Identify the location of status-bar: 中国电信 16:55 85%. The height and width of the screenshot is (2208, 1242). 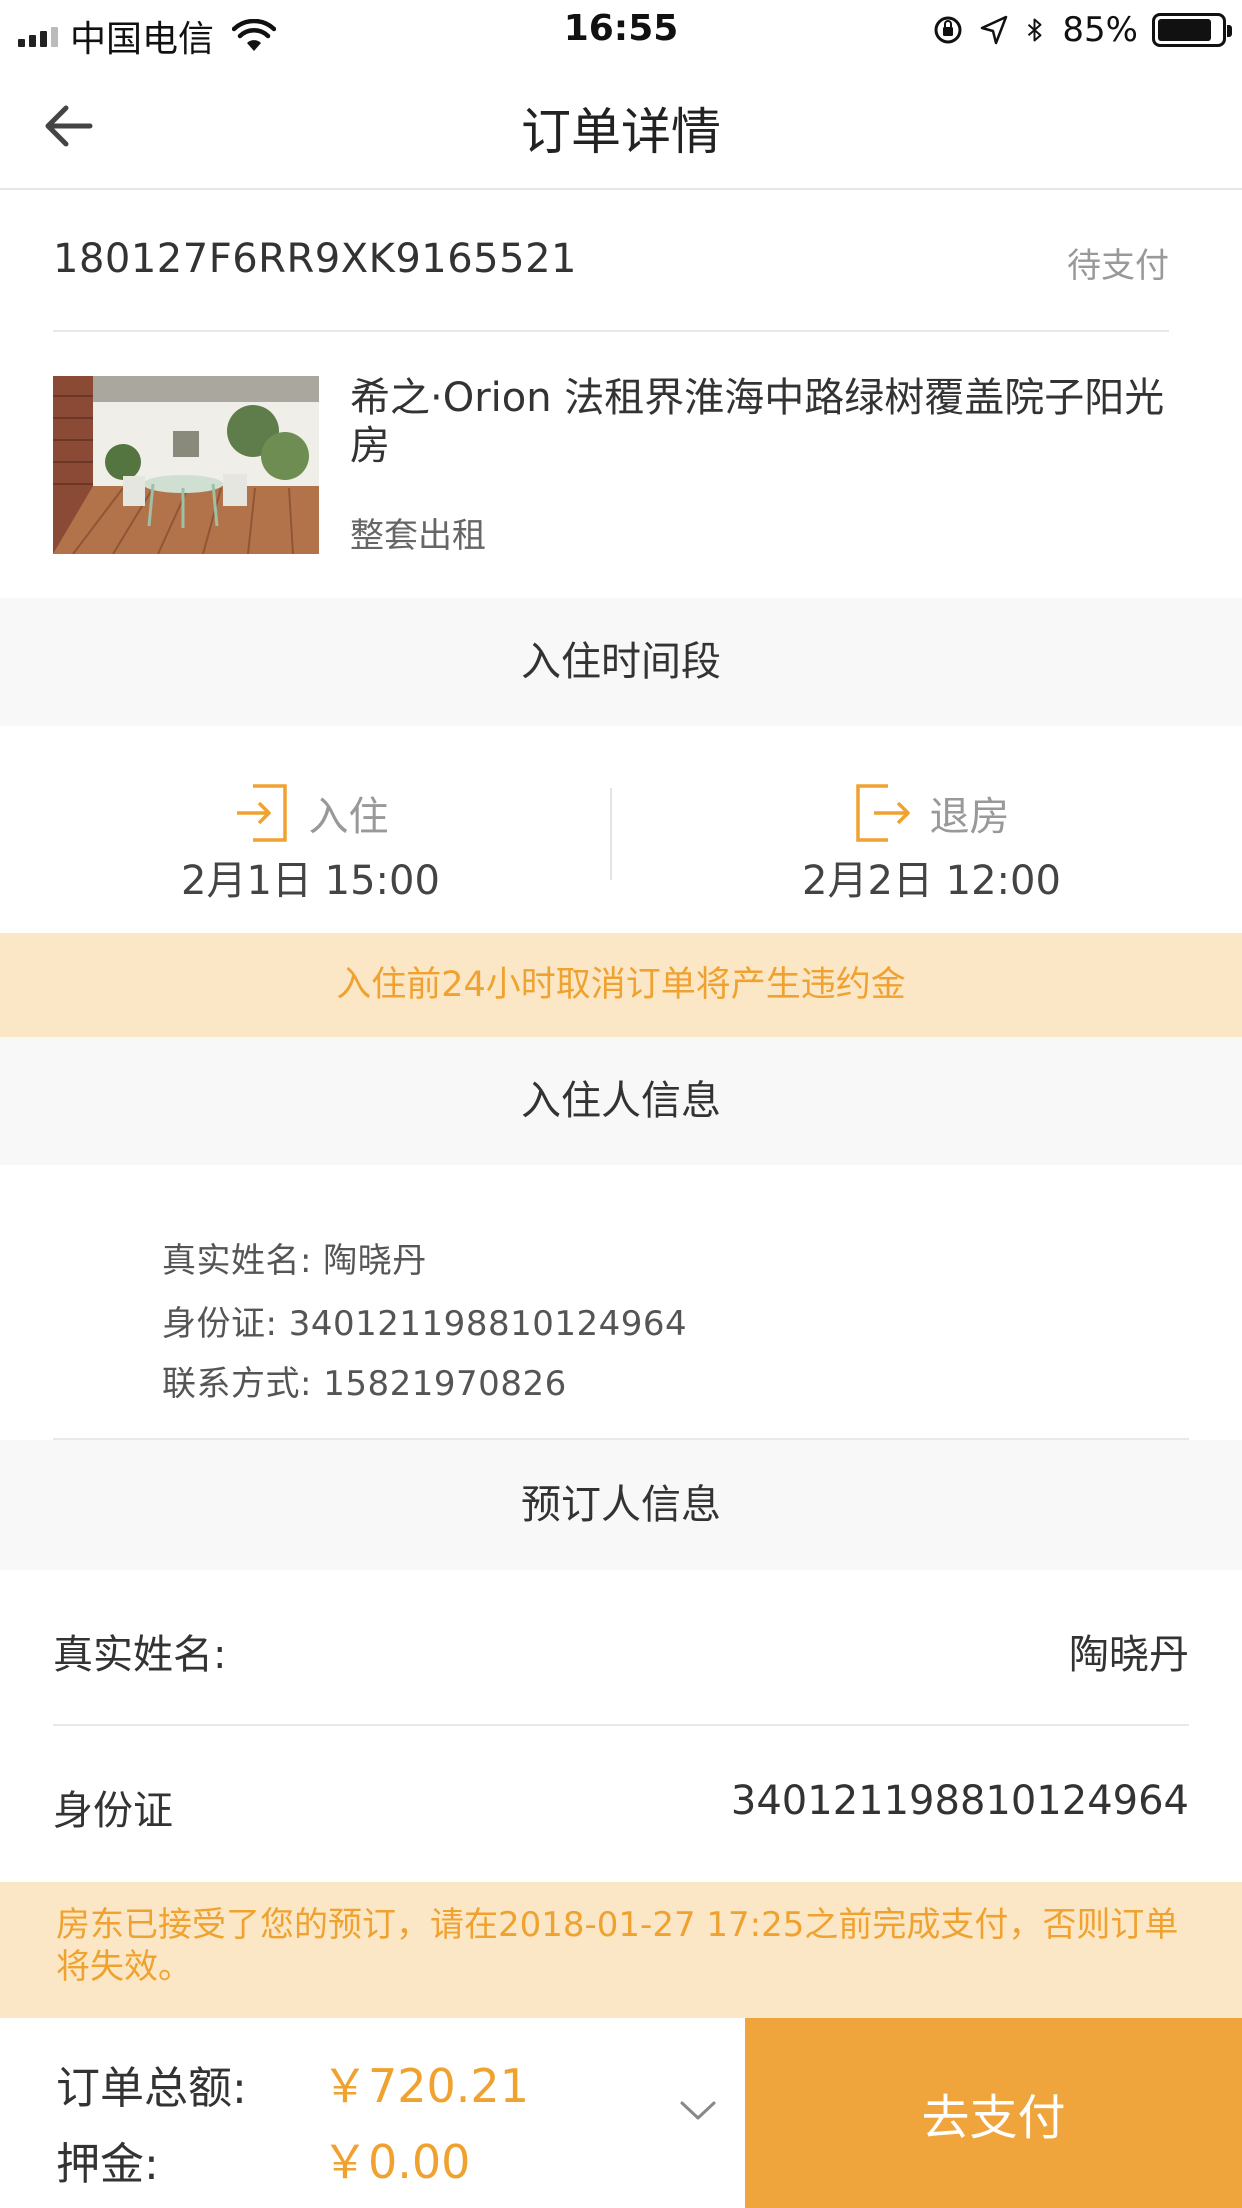
(621, 31).